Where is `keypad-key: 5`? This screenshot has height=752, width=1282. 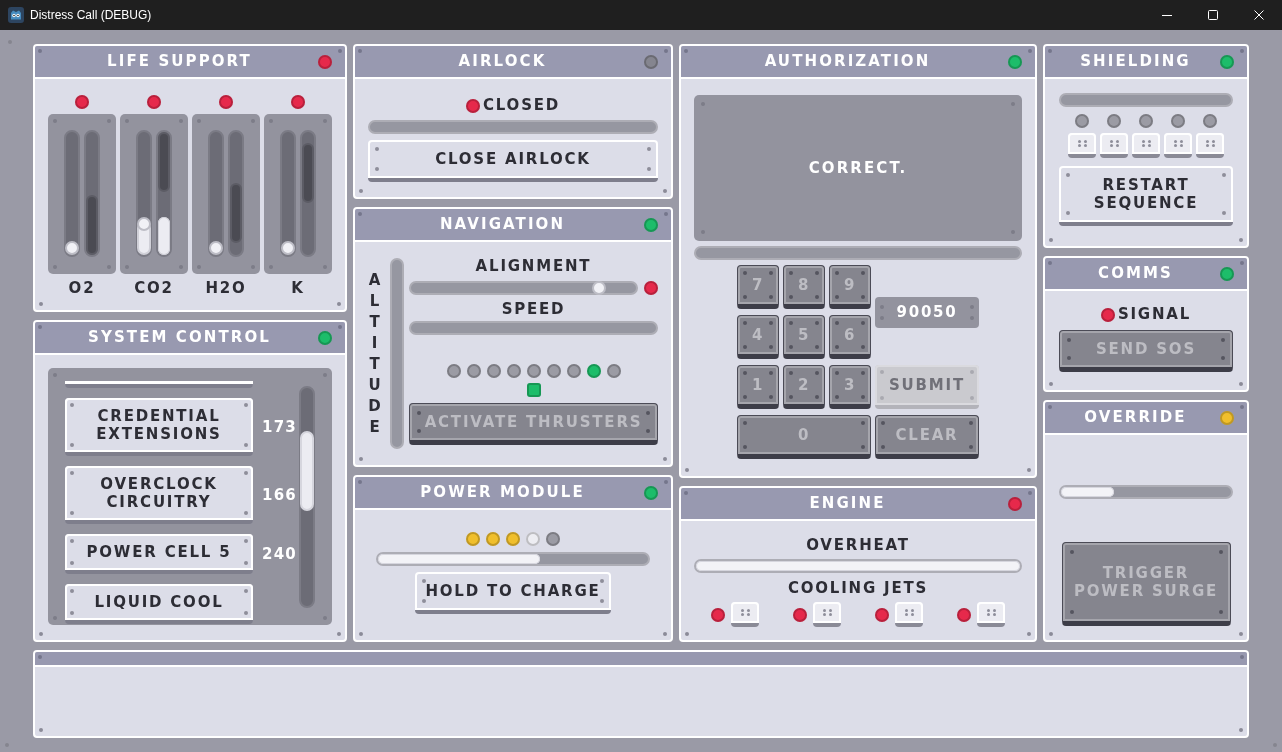 keypad-key: 5 is located at coordinates (804, 337).